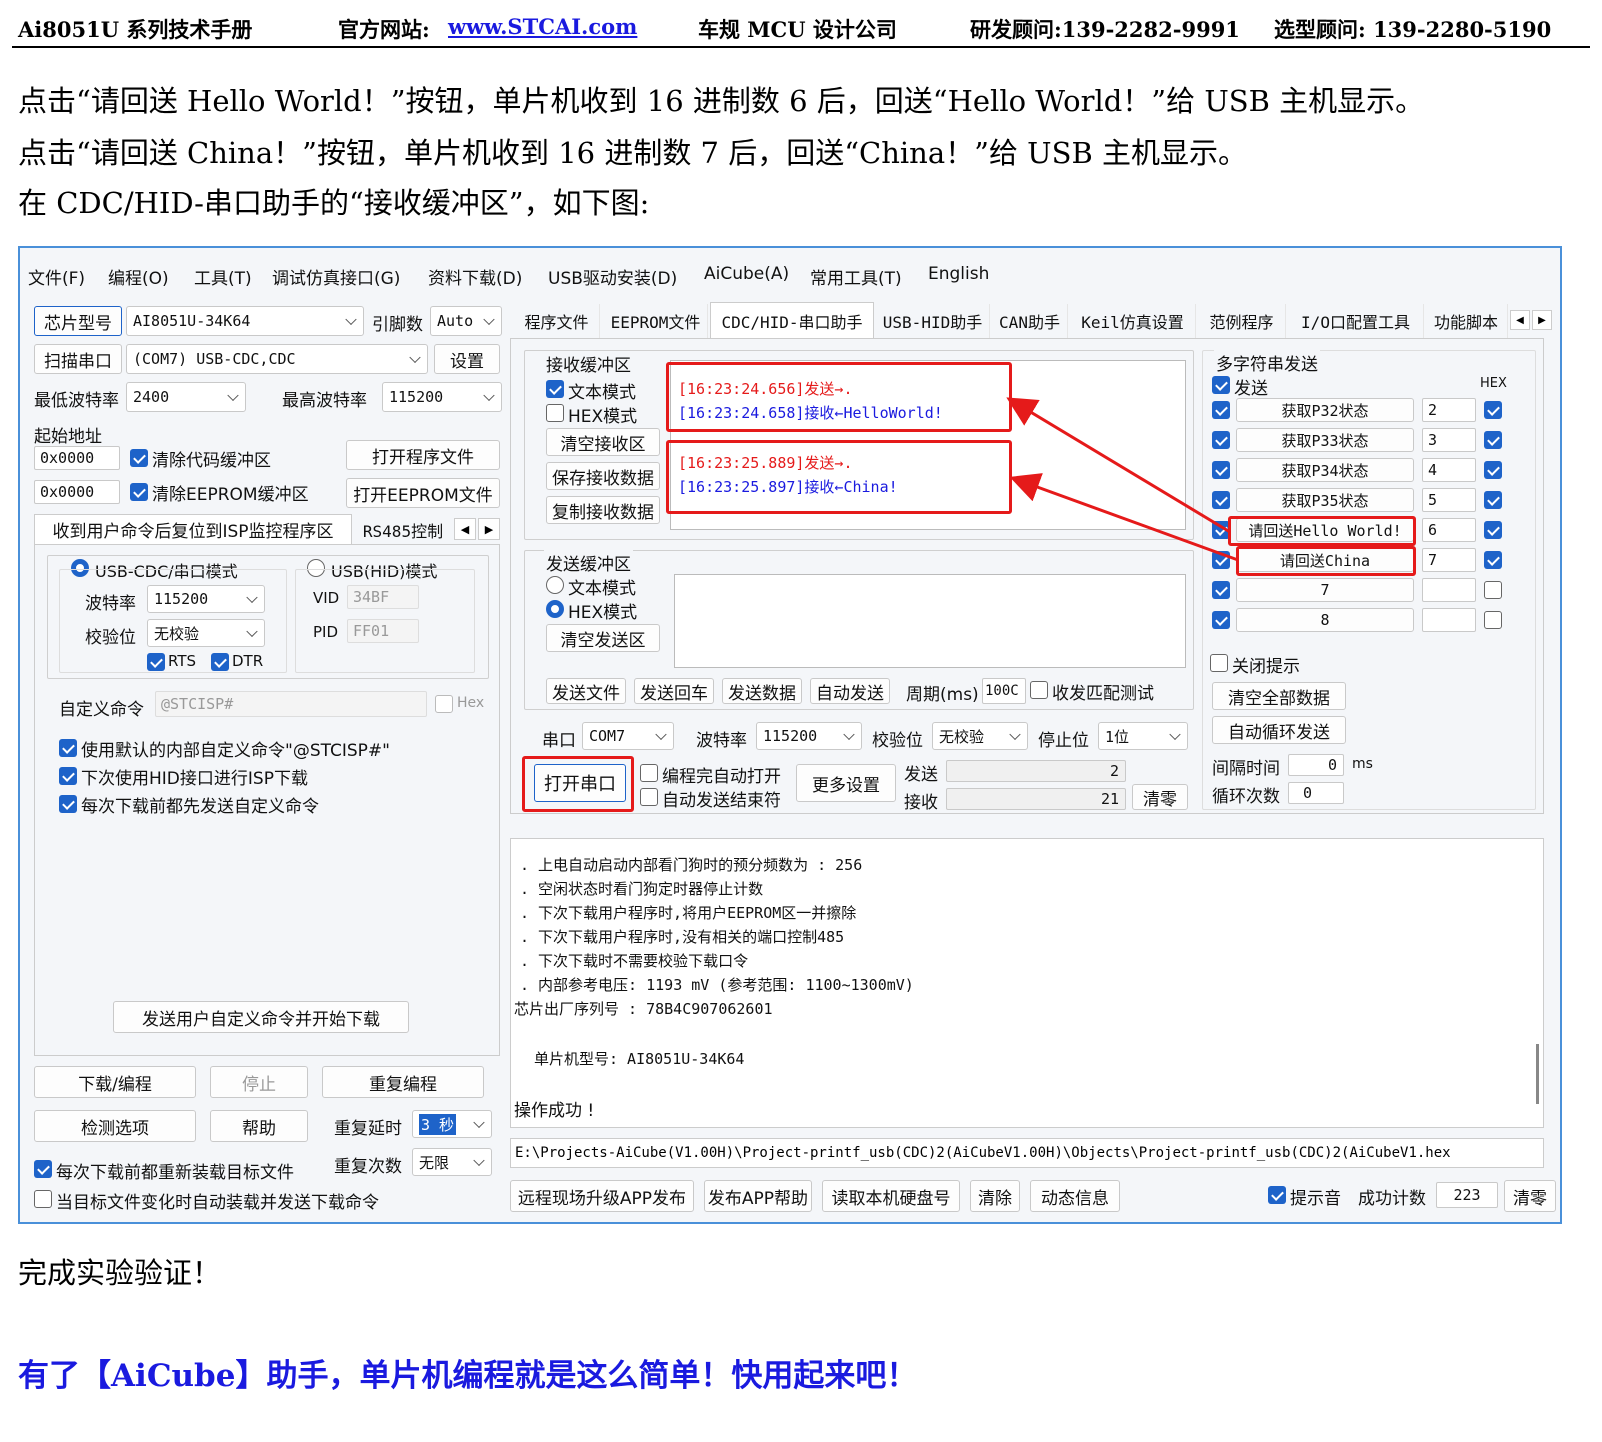  What do you see at coordinates (384, 29) in the screenshot?
I see `site-label: 官方网站:` at bounding box center [384, 29].